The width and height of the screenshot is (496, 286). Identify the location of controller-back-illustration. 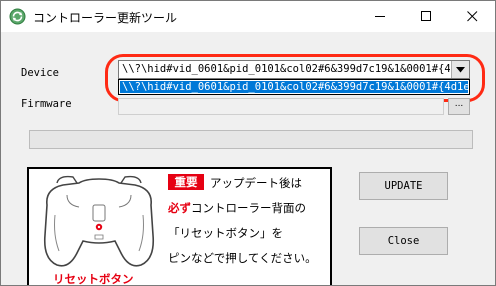
(99, 221).